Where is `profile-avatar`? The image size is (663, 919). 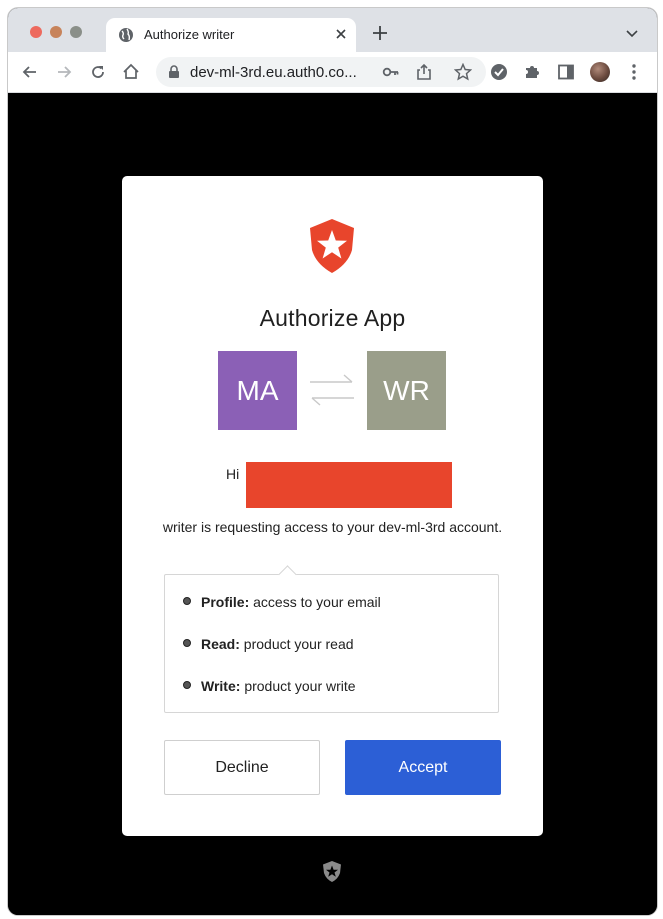 profile-avatar is located at coordinates (600, 72).